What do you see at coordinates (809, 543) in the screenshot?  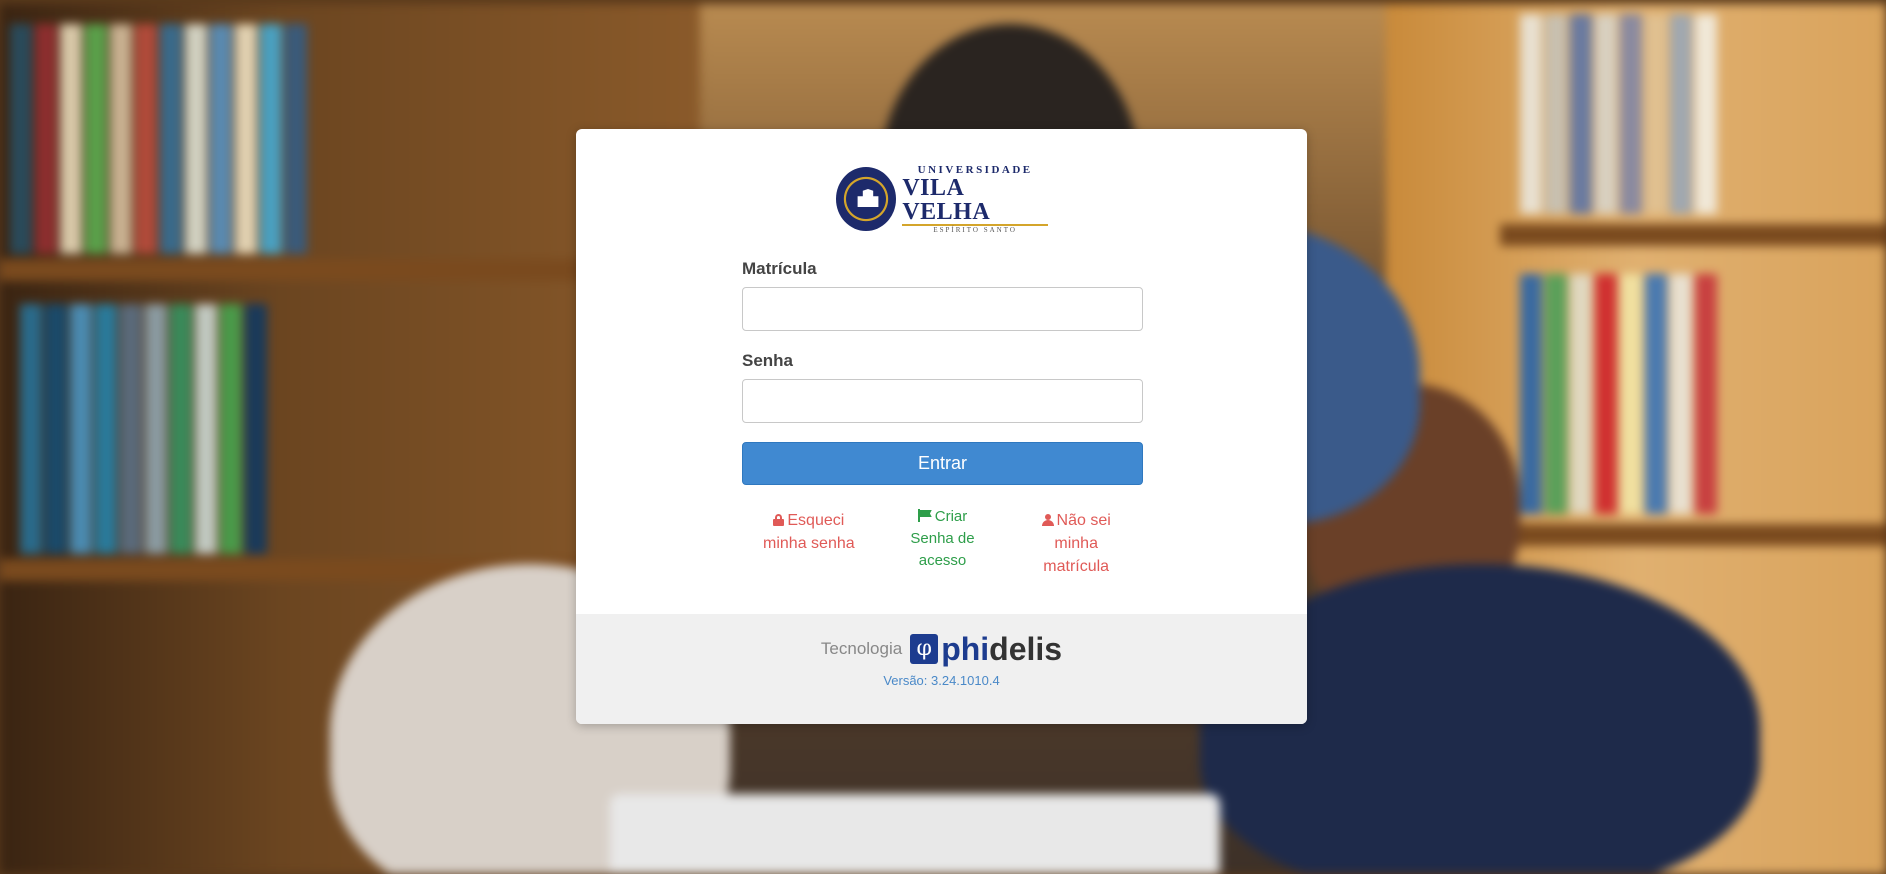 I see `forgot-password-link: Esqueci minha senha` at bounding box center [809, 543].